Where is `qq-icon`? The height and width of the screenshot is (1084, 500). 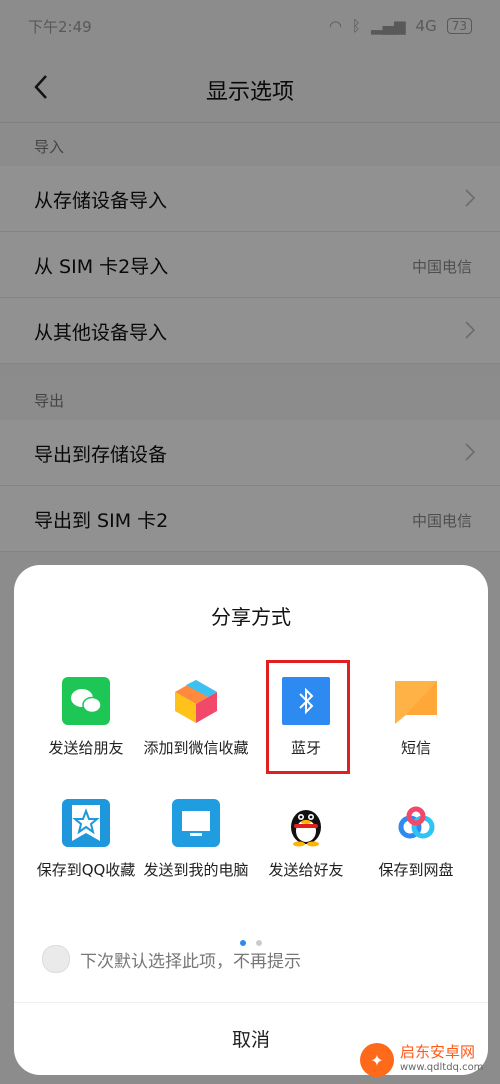 qq-icon is located at coordinates (306, 823).